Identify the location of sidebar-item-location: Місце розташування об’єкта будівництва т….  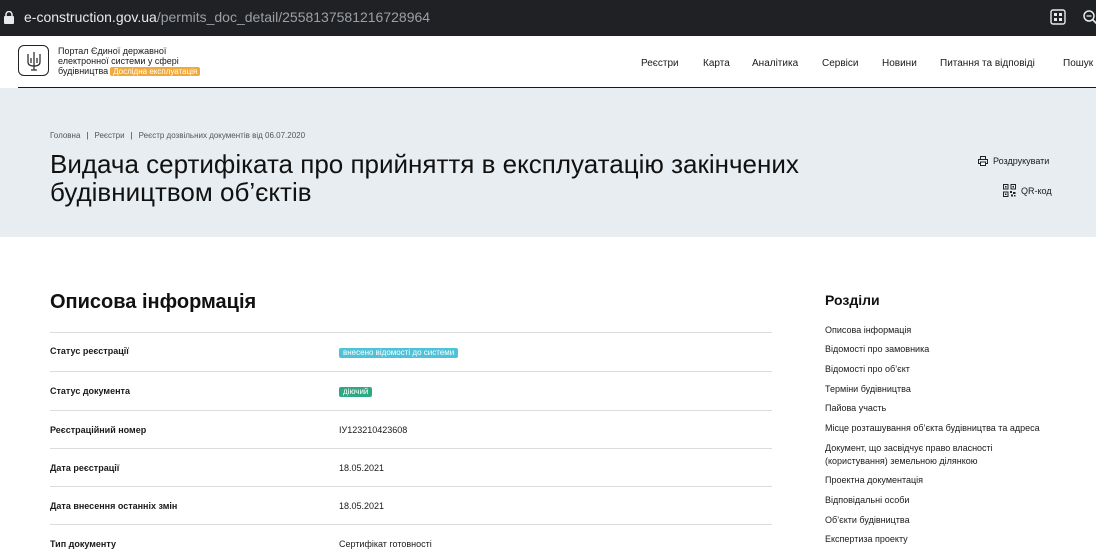
(950, 428).